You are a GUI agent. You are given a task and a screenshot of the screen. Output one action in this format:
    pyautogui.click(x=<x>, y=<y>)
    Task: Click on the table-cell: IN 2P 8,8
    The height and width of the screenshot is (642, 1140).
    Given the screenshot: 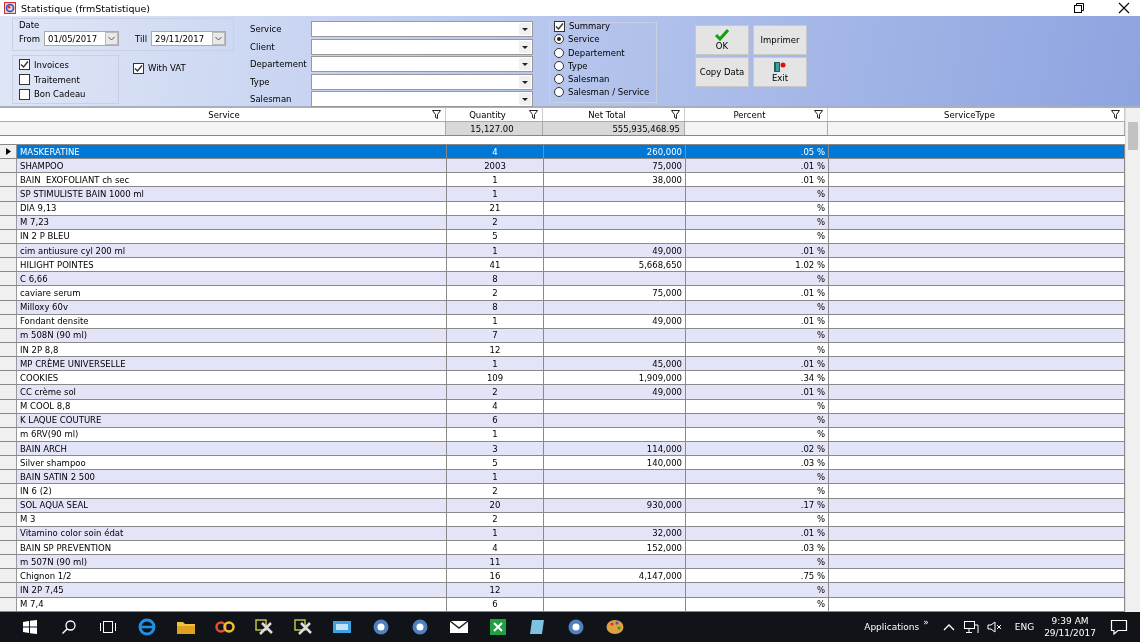 What is the action you would take?
    pyautogui.click(x=232, y=349)
    